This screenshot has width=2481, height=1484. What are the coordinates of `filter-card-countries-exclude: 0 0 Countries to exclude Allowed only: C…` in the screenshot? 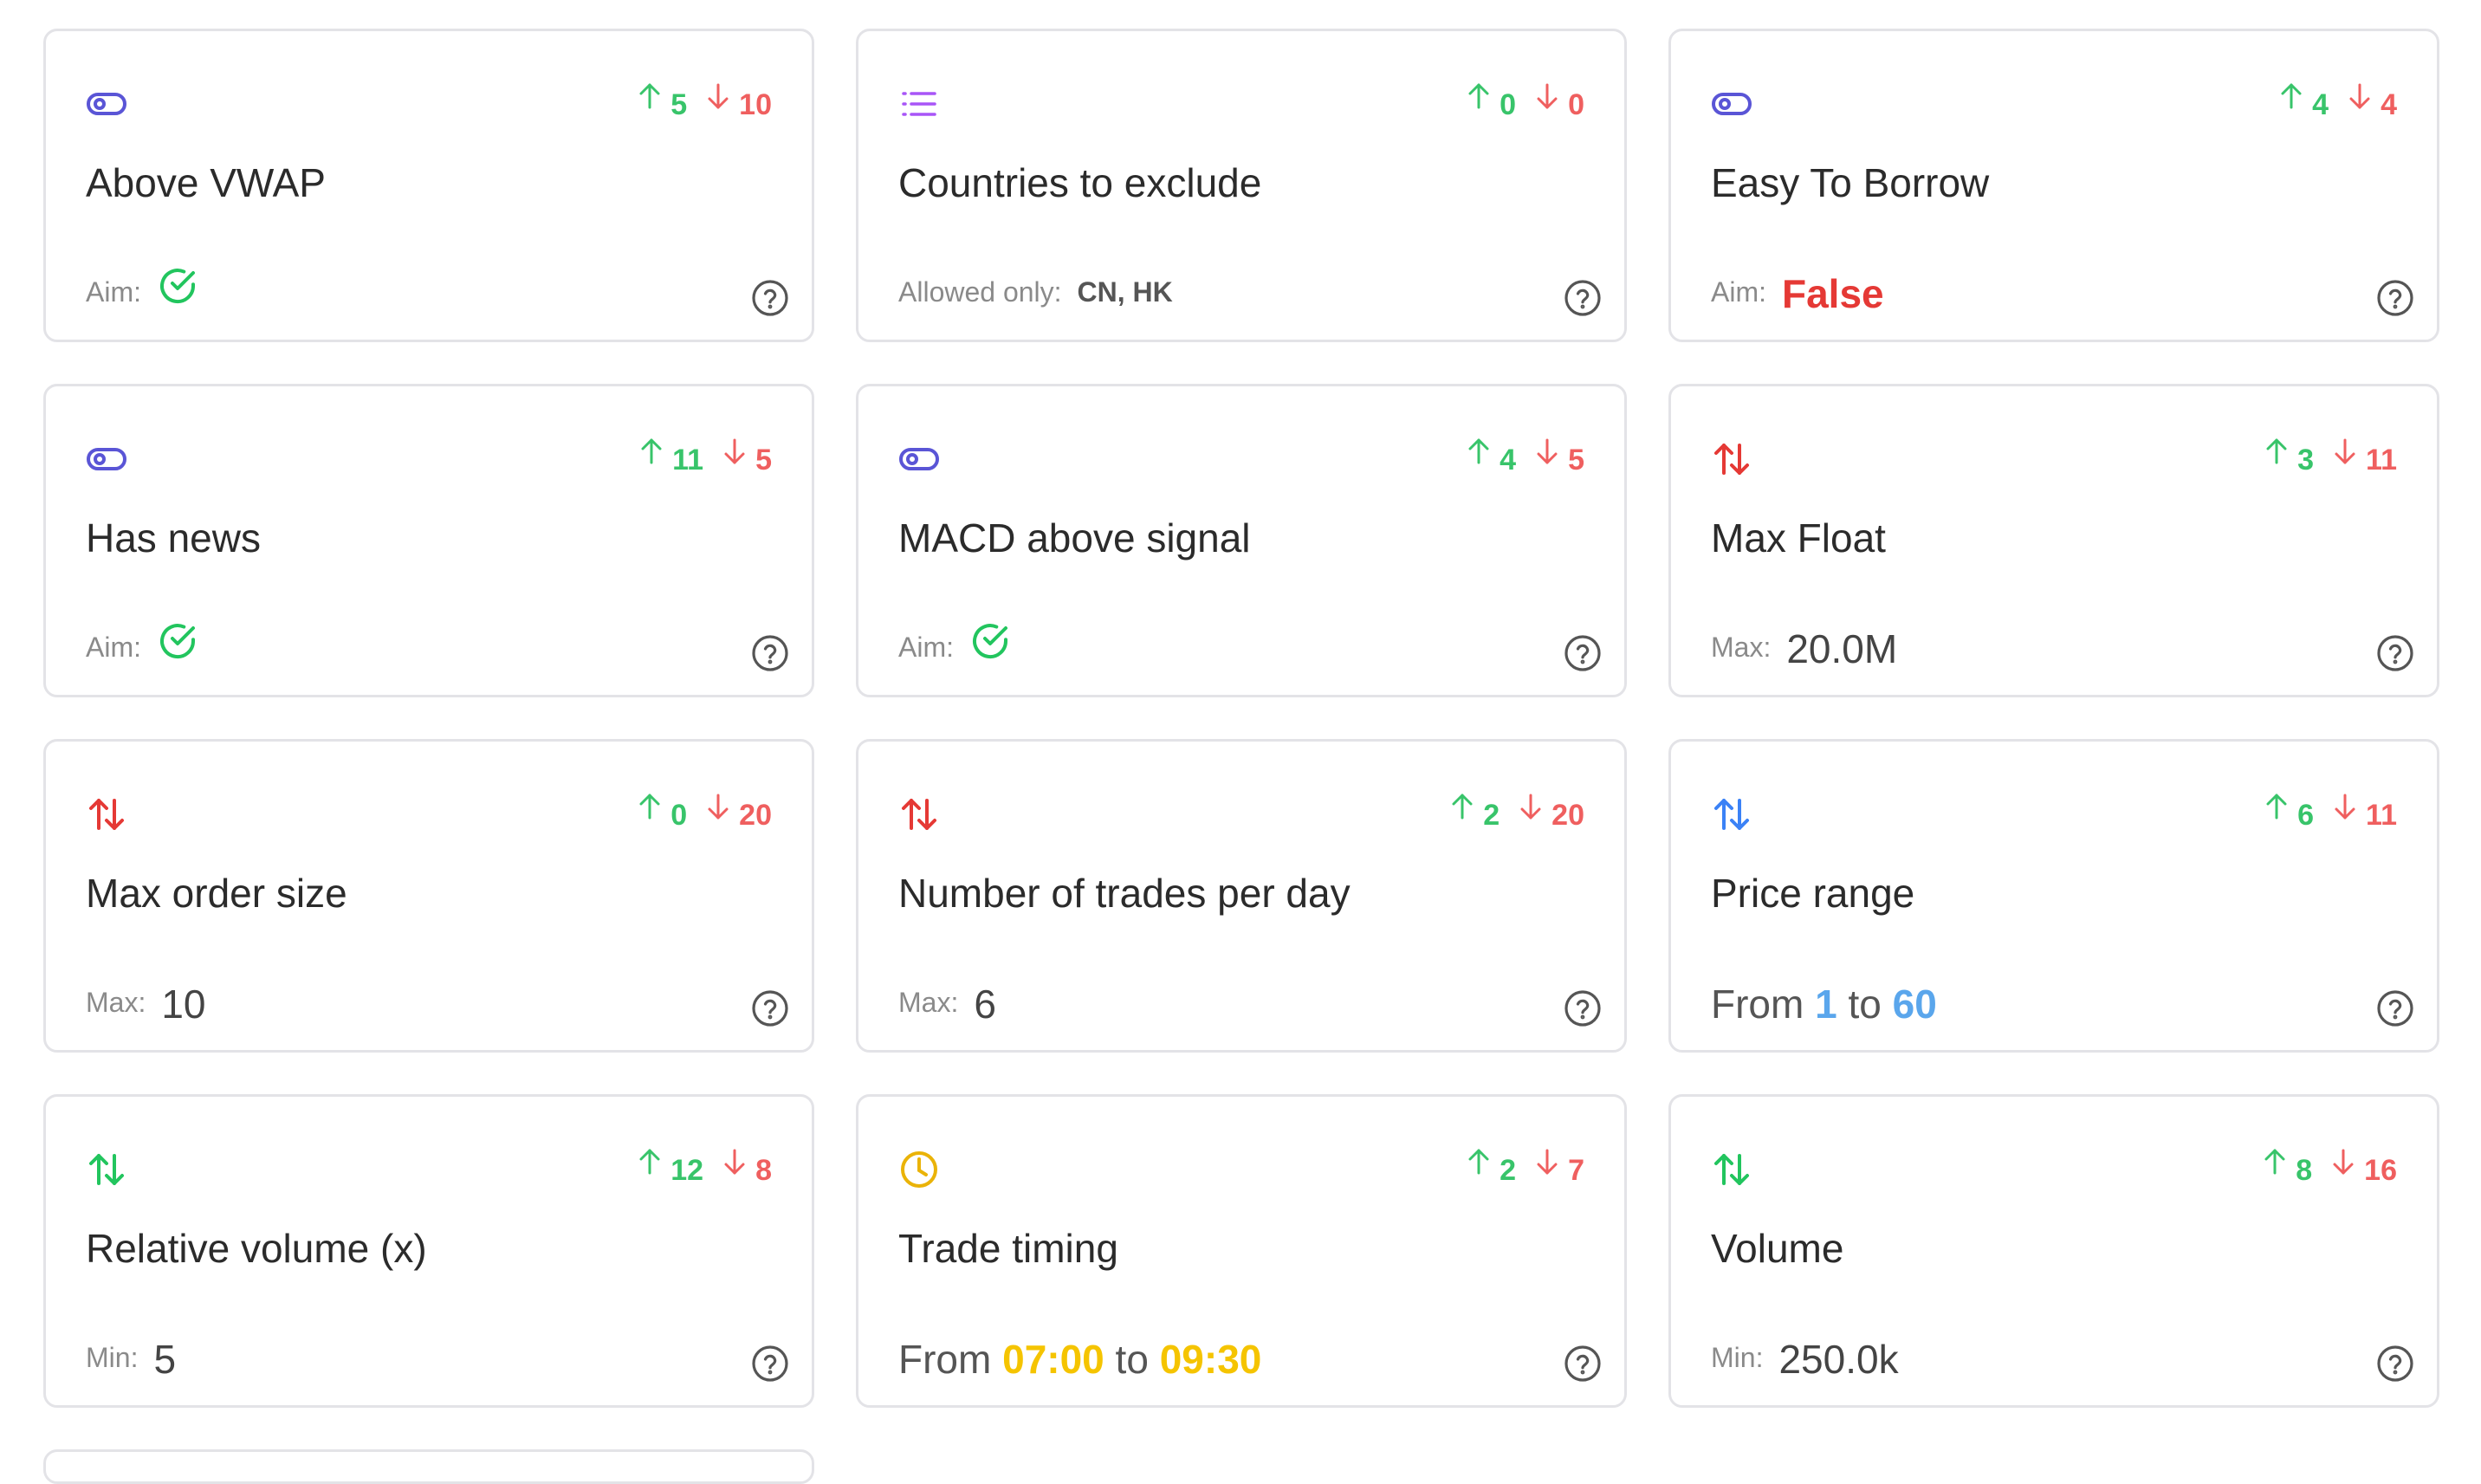 It's located at (1241, 185).